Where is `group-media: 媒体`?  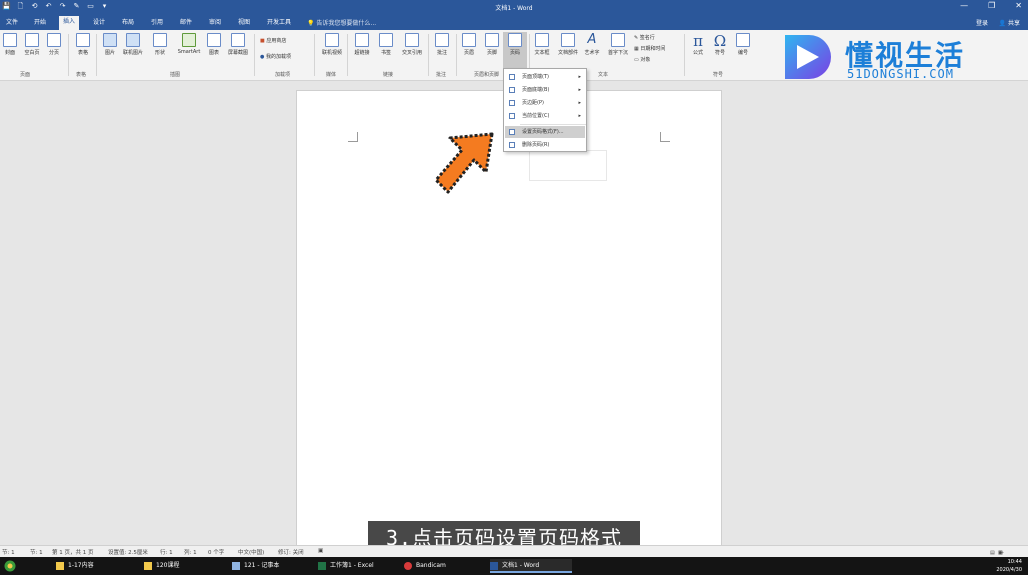
group-media: 媒体 is located at coordinates (331, 75).